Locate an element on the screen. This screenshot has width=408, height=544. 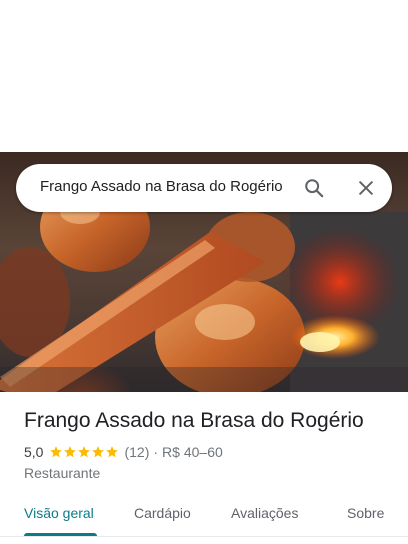
tab-menu: Cardápio is located at coordinates (162, 513).